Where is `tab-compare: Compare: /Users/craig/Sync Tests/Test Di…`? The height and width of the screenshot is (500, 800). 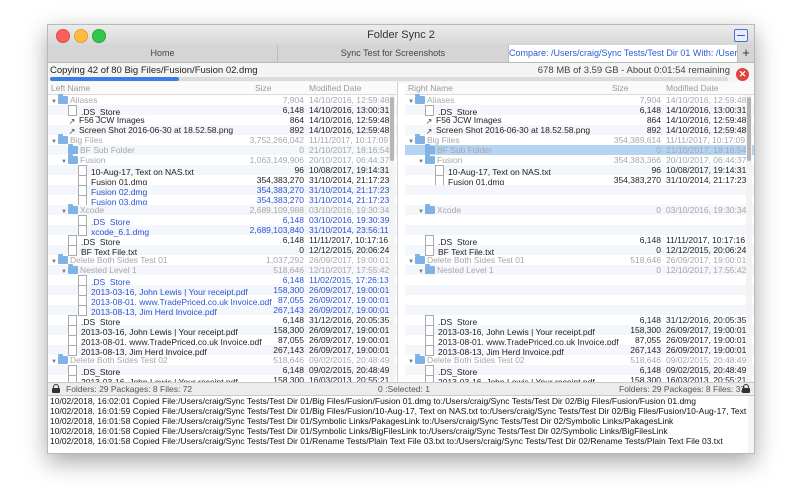
tab-compare: Compare: /Users/craig/Sync Tests/Test Di… is located at coordinates (623, 53).